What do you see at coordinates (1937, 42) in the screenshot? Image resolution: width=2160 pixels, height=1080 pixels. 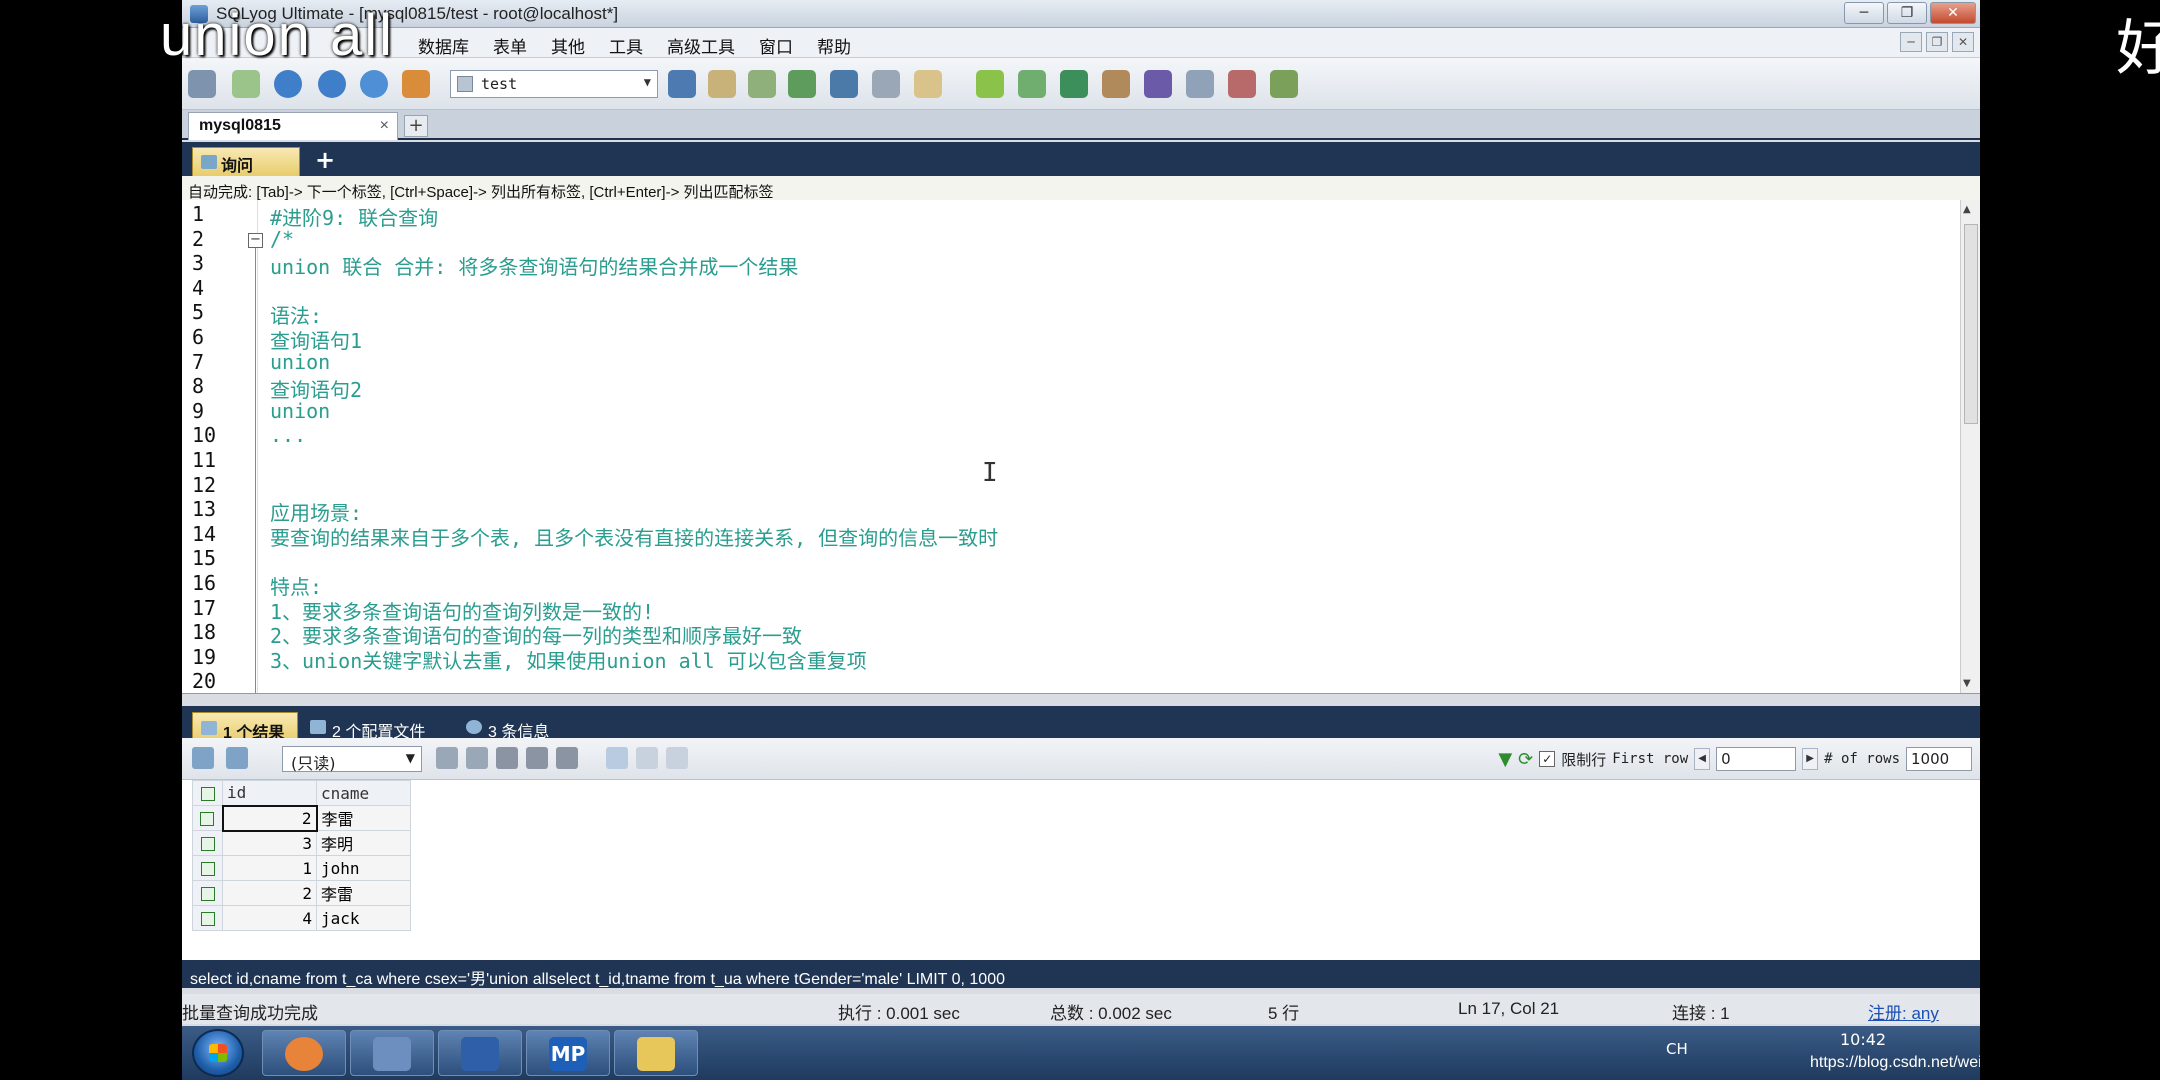 I see `mdi-restore-button: ❐` at bounding box center [1937, 42].